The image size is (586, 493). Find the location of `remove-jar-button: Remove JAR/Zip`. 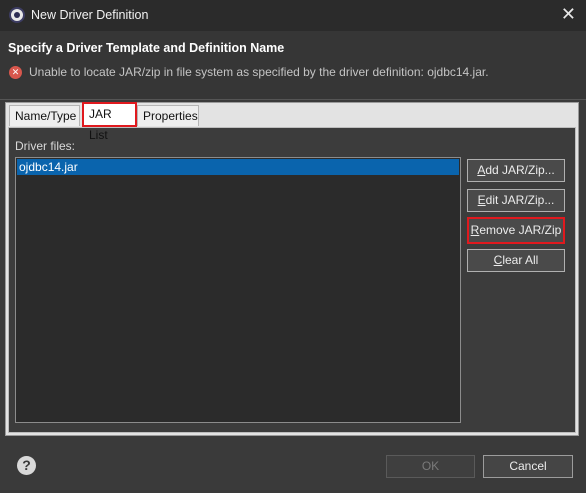

remove-jar-button: Remove JAR/Zip is located at coordinates (516, 230).